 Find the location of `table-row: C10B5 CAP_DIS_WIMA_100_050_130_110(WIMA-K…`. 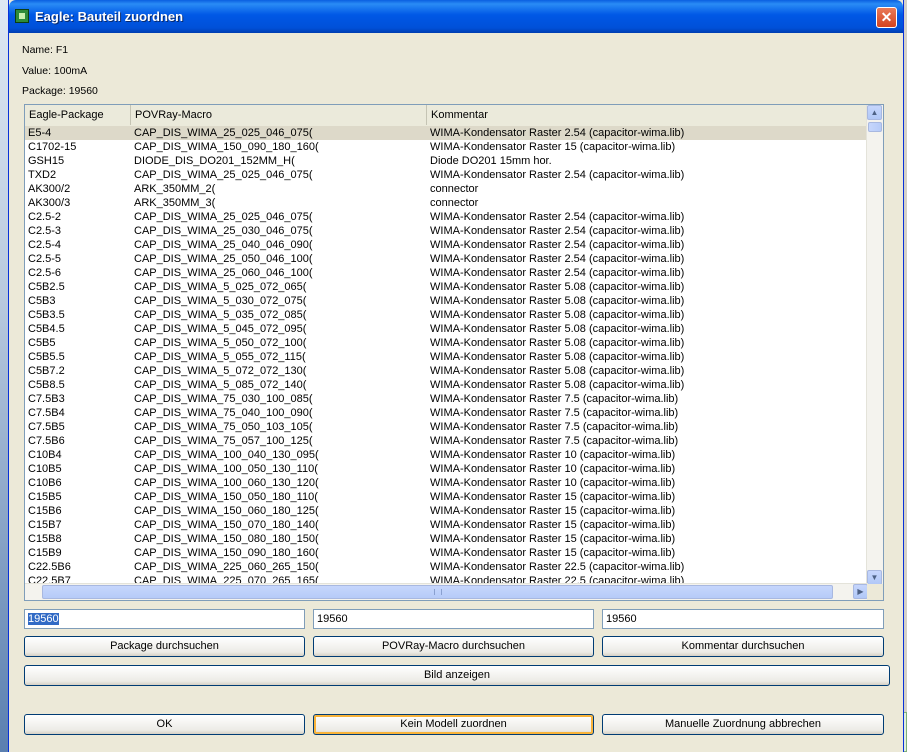

table-row: C10B5 CAP_DIS_WIMA_100_050_130_110(WIMA-K… is located at coordinates (446, 469).